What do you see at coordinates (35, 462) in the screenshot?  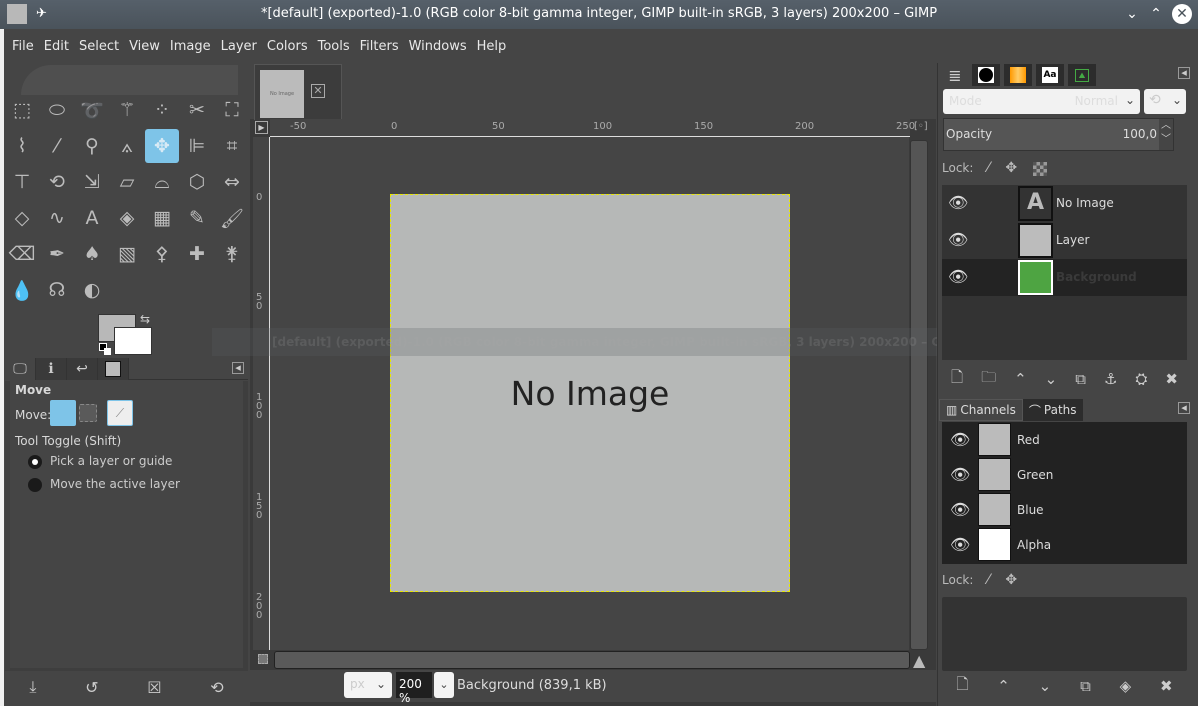 I see `pick-layer-radio` at bounding box center [35, 462].